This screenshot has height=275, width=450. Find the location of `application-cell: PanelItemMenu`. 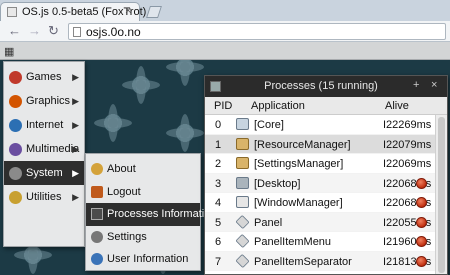

application-cell: PanelItemMenu is located at coordinates (293, 242).